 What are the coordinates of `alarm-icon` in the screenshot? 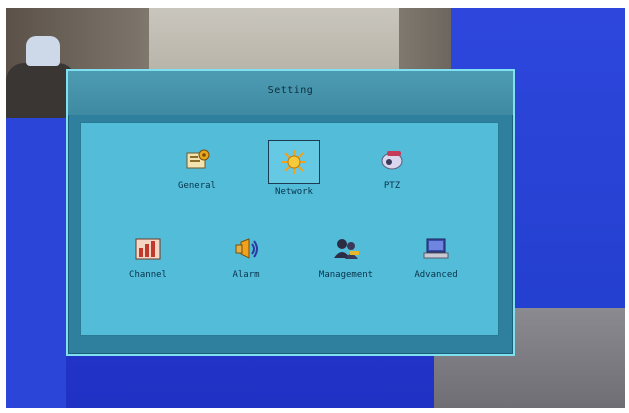 It's located at (246, 249).